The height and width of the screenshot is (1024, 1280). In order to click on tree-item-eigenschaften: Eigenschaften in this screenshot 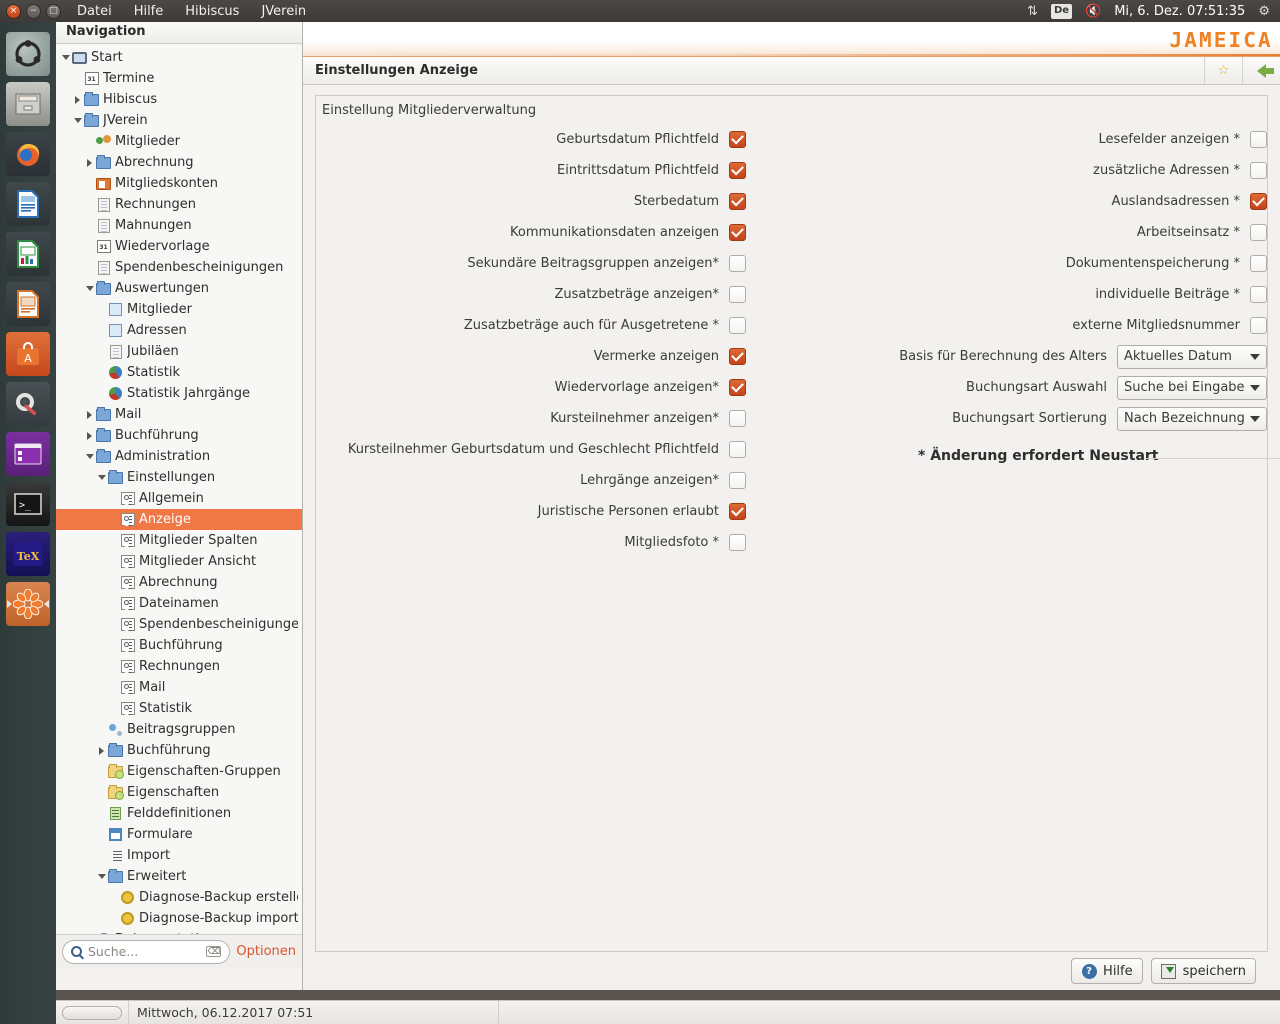, I will do `click(179, 792)`.